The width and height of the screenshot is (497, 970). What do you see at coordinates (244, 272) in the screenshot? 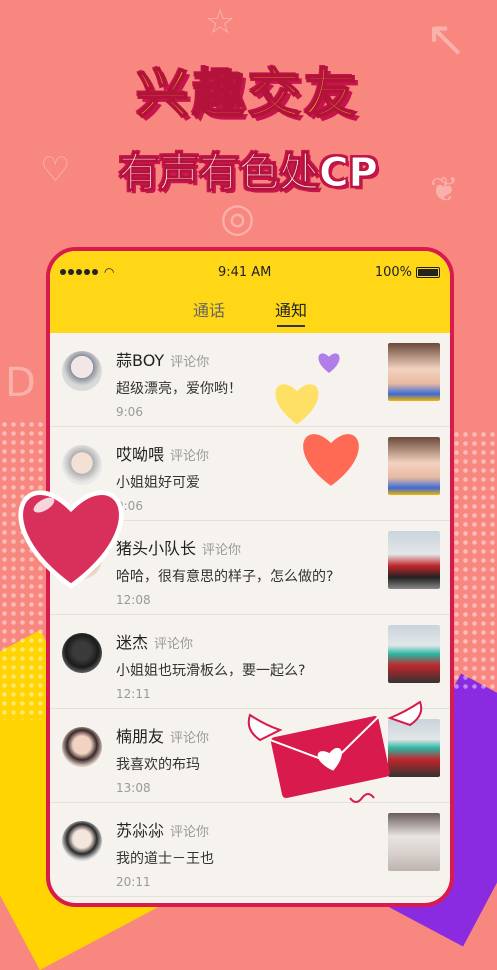
I see `status-time: 9:41 AM` at bounding box center [244, 272].